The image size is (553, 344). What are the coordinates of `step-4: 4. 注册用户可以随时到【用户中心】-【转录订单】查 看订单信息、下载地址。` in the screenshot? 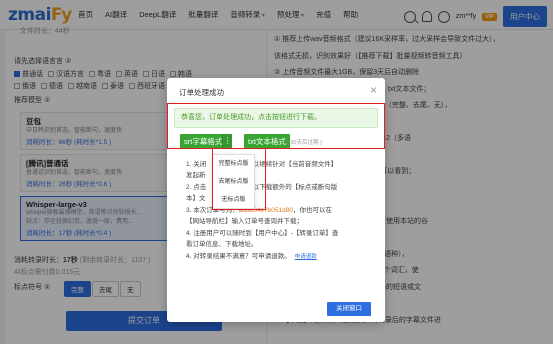 It's located at (262, 239).